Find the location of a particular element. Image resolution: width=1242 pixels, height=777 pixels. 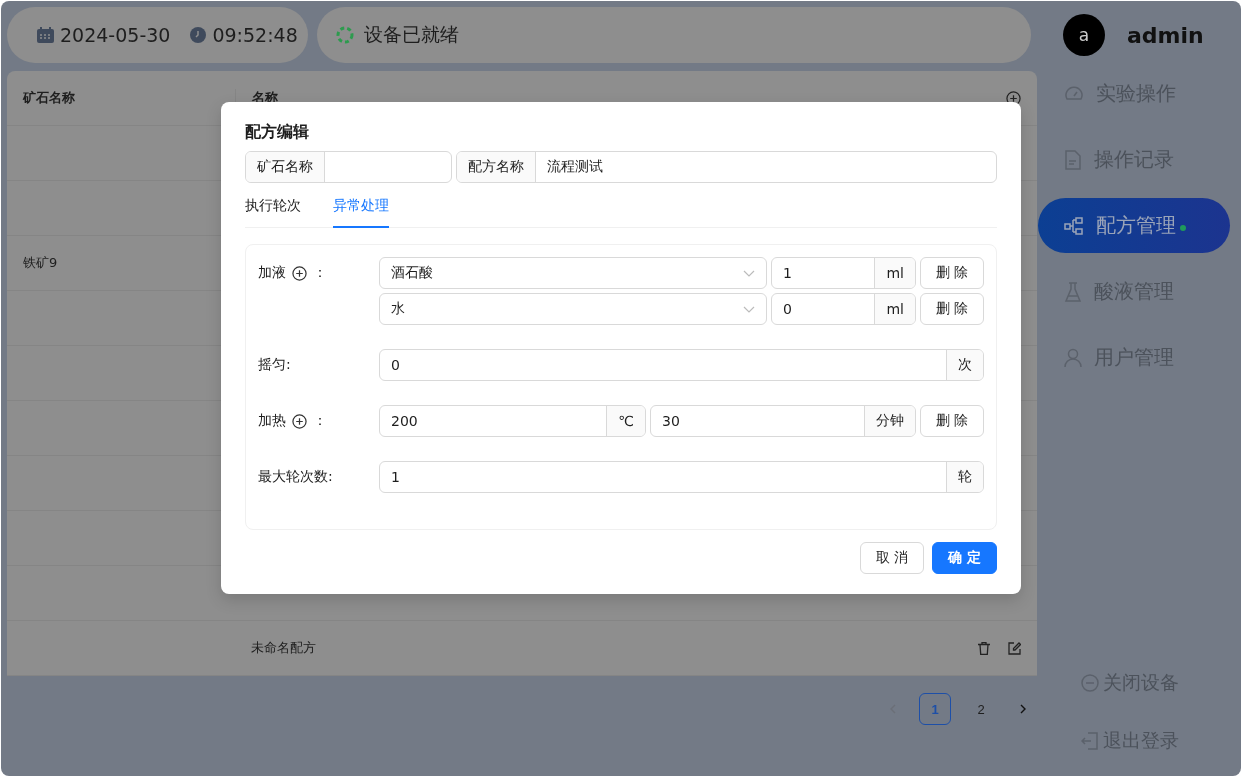

clock-icon is located at coordinates (198, 35).